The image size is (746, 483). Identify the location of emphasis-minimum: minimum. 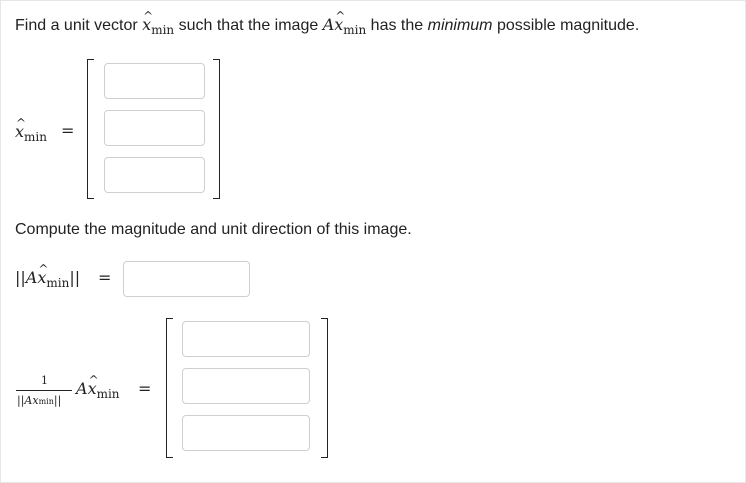
(460, 25).